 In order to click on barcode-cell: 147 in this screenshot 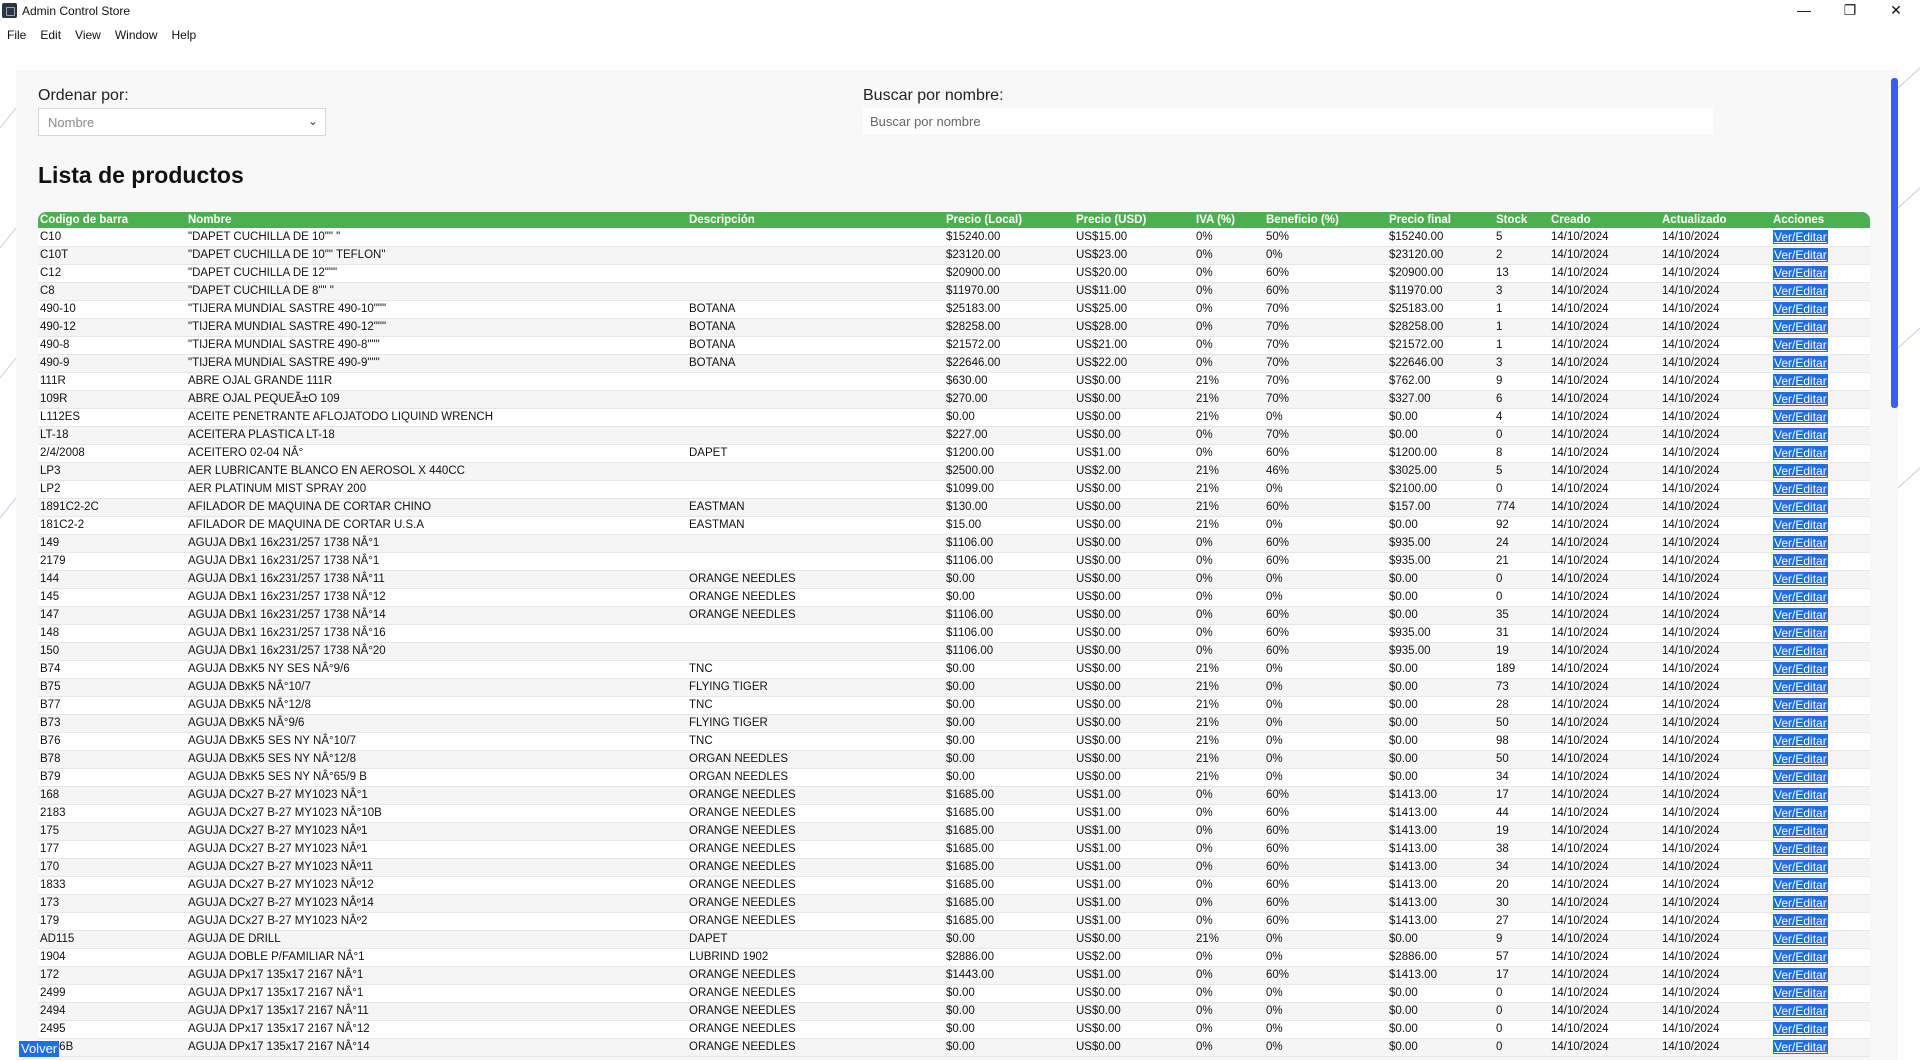, I will do `click(112, 615)`.